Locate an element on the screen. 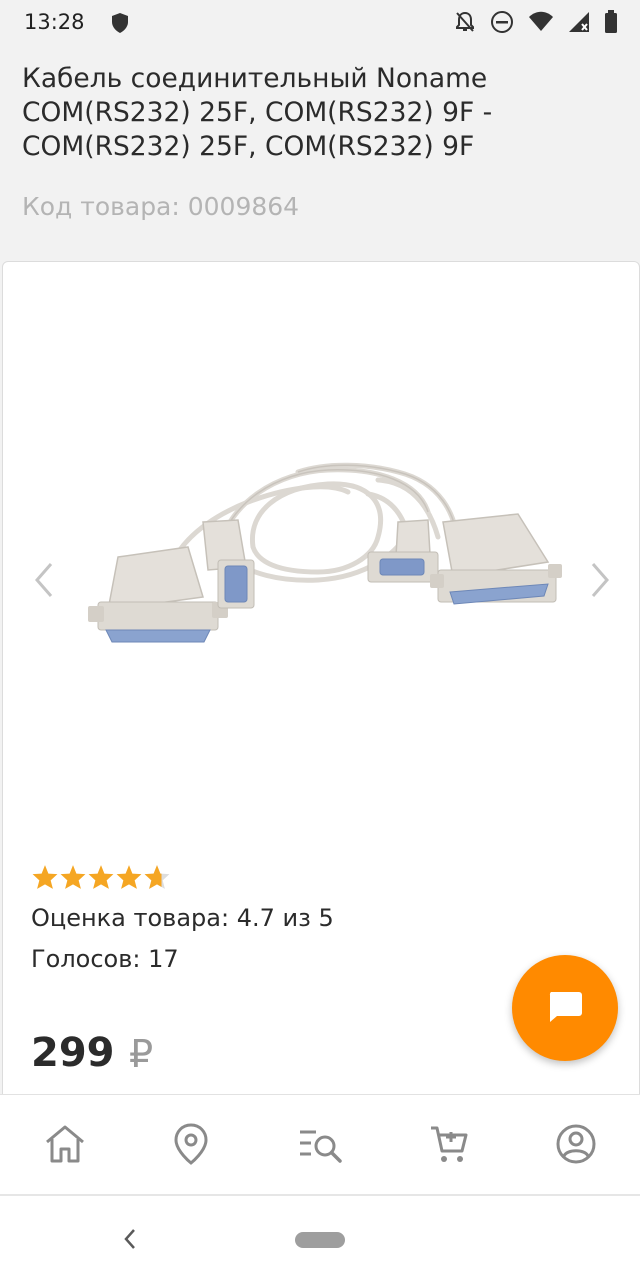 Image resolution: width=640 pixels, height=1282 pixels. nav-home is located at coordinates (65, 1146).